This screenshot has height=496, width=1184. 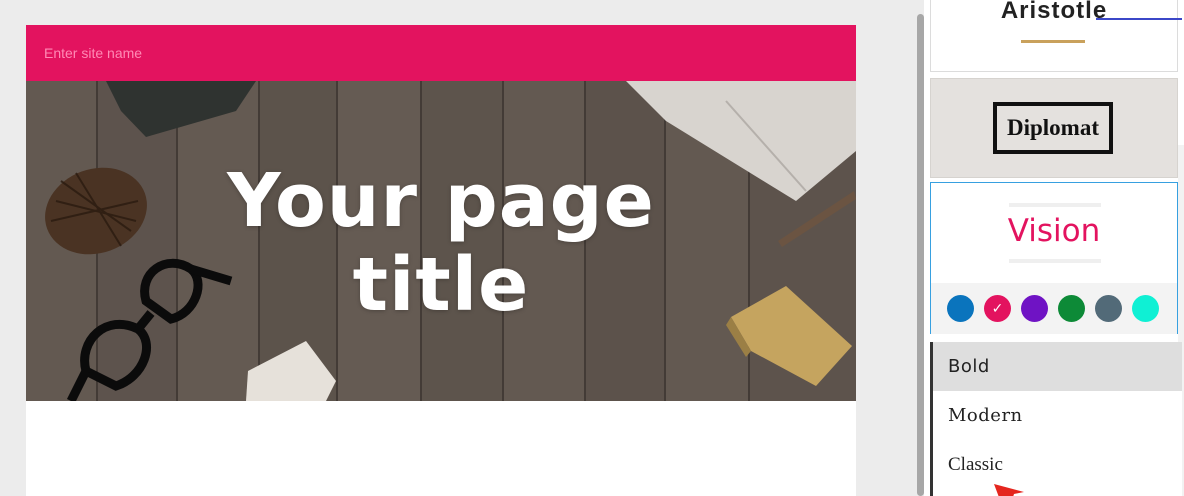 What do you see at coordinates (1034, 308) in the screenshot?
I see `color-swatch-purple` at bounding box center [1034, 308].